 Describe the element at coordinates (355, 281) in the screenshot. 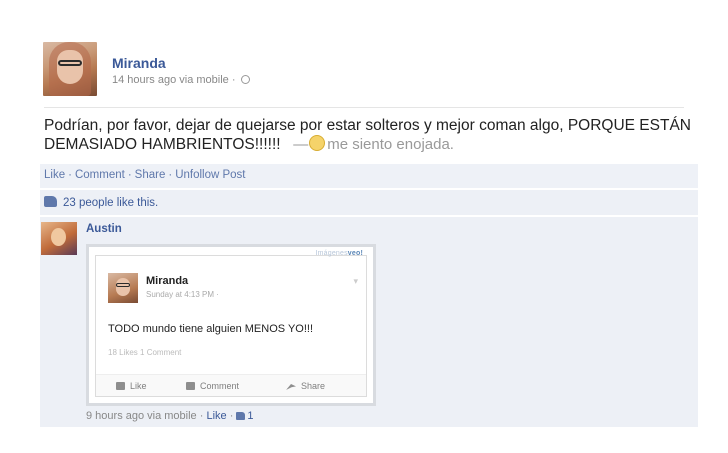

I see `chevron-down-icon: ▾` at that location.